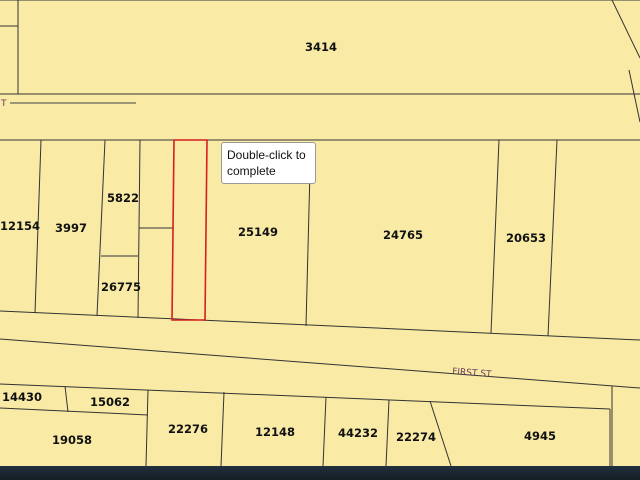 Image resolution: width=640 pixels, height=480 pixels. I want to click on parcel-label: 22274, so click(416, 437).